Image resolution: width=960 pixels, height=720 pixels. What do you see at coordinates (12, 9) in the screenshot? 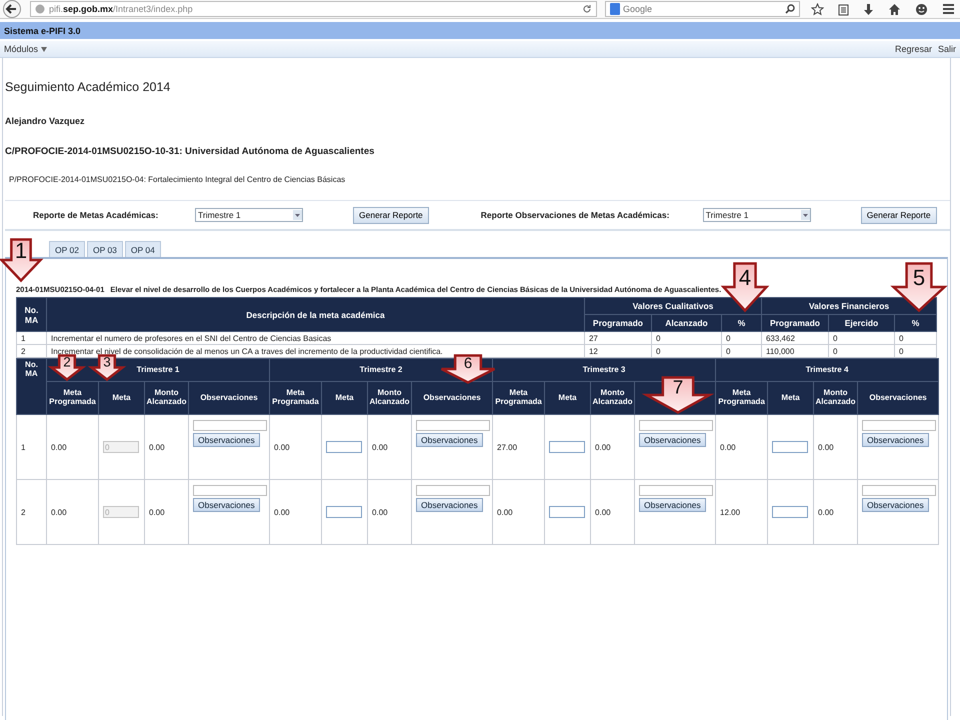
I see `back-icon` at bounding box center [12, 9].